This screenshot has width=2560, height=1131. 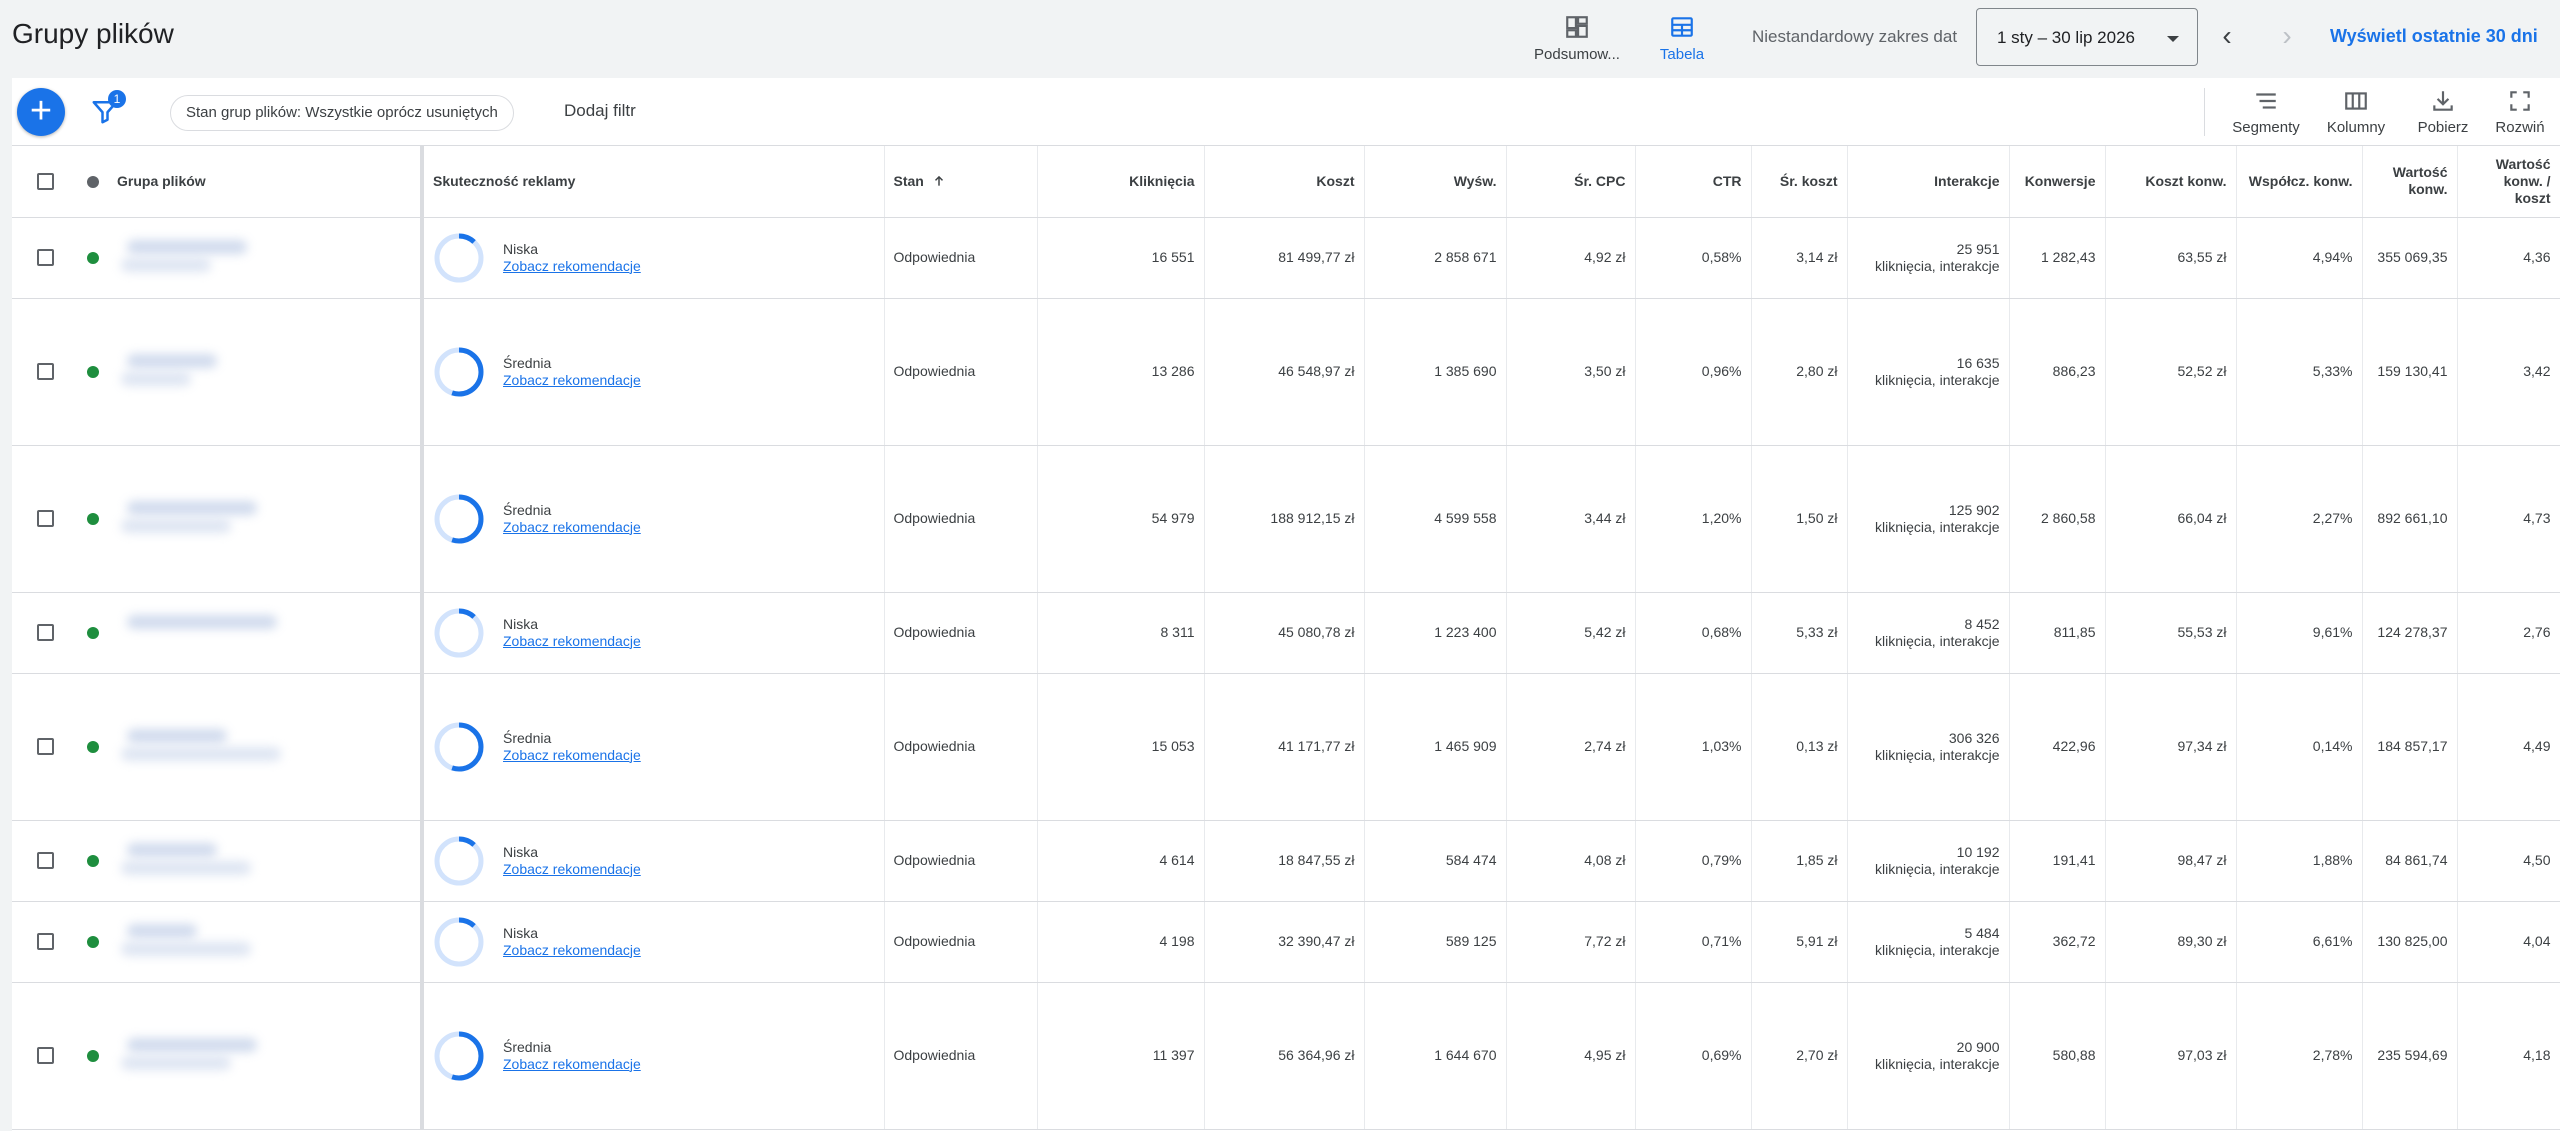 What do you see at coordinates (2299, 182) in the screenshot?
I see `col-header-conv-rate: Współcz. konw.` at bounding box center [2299, 182].